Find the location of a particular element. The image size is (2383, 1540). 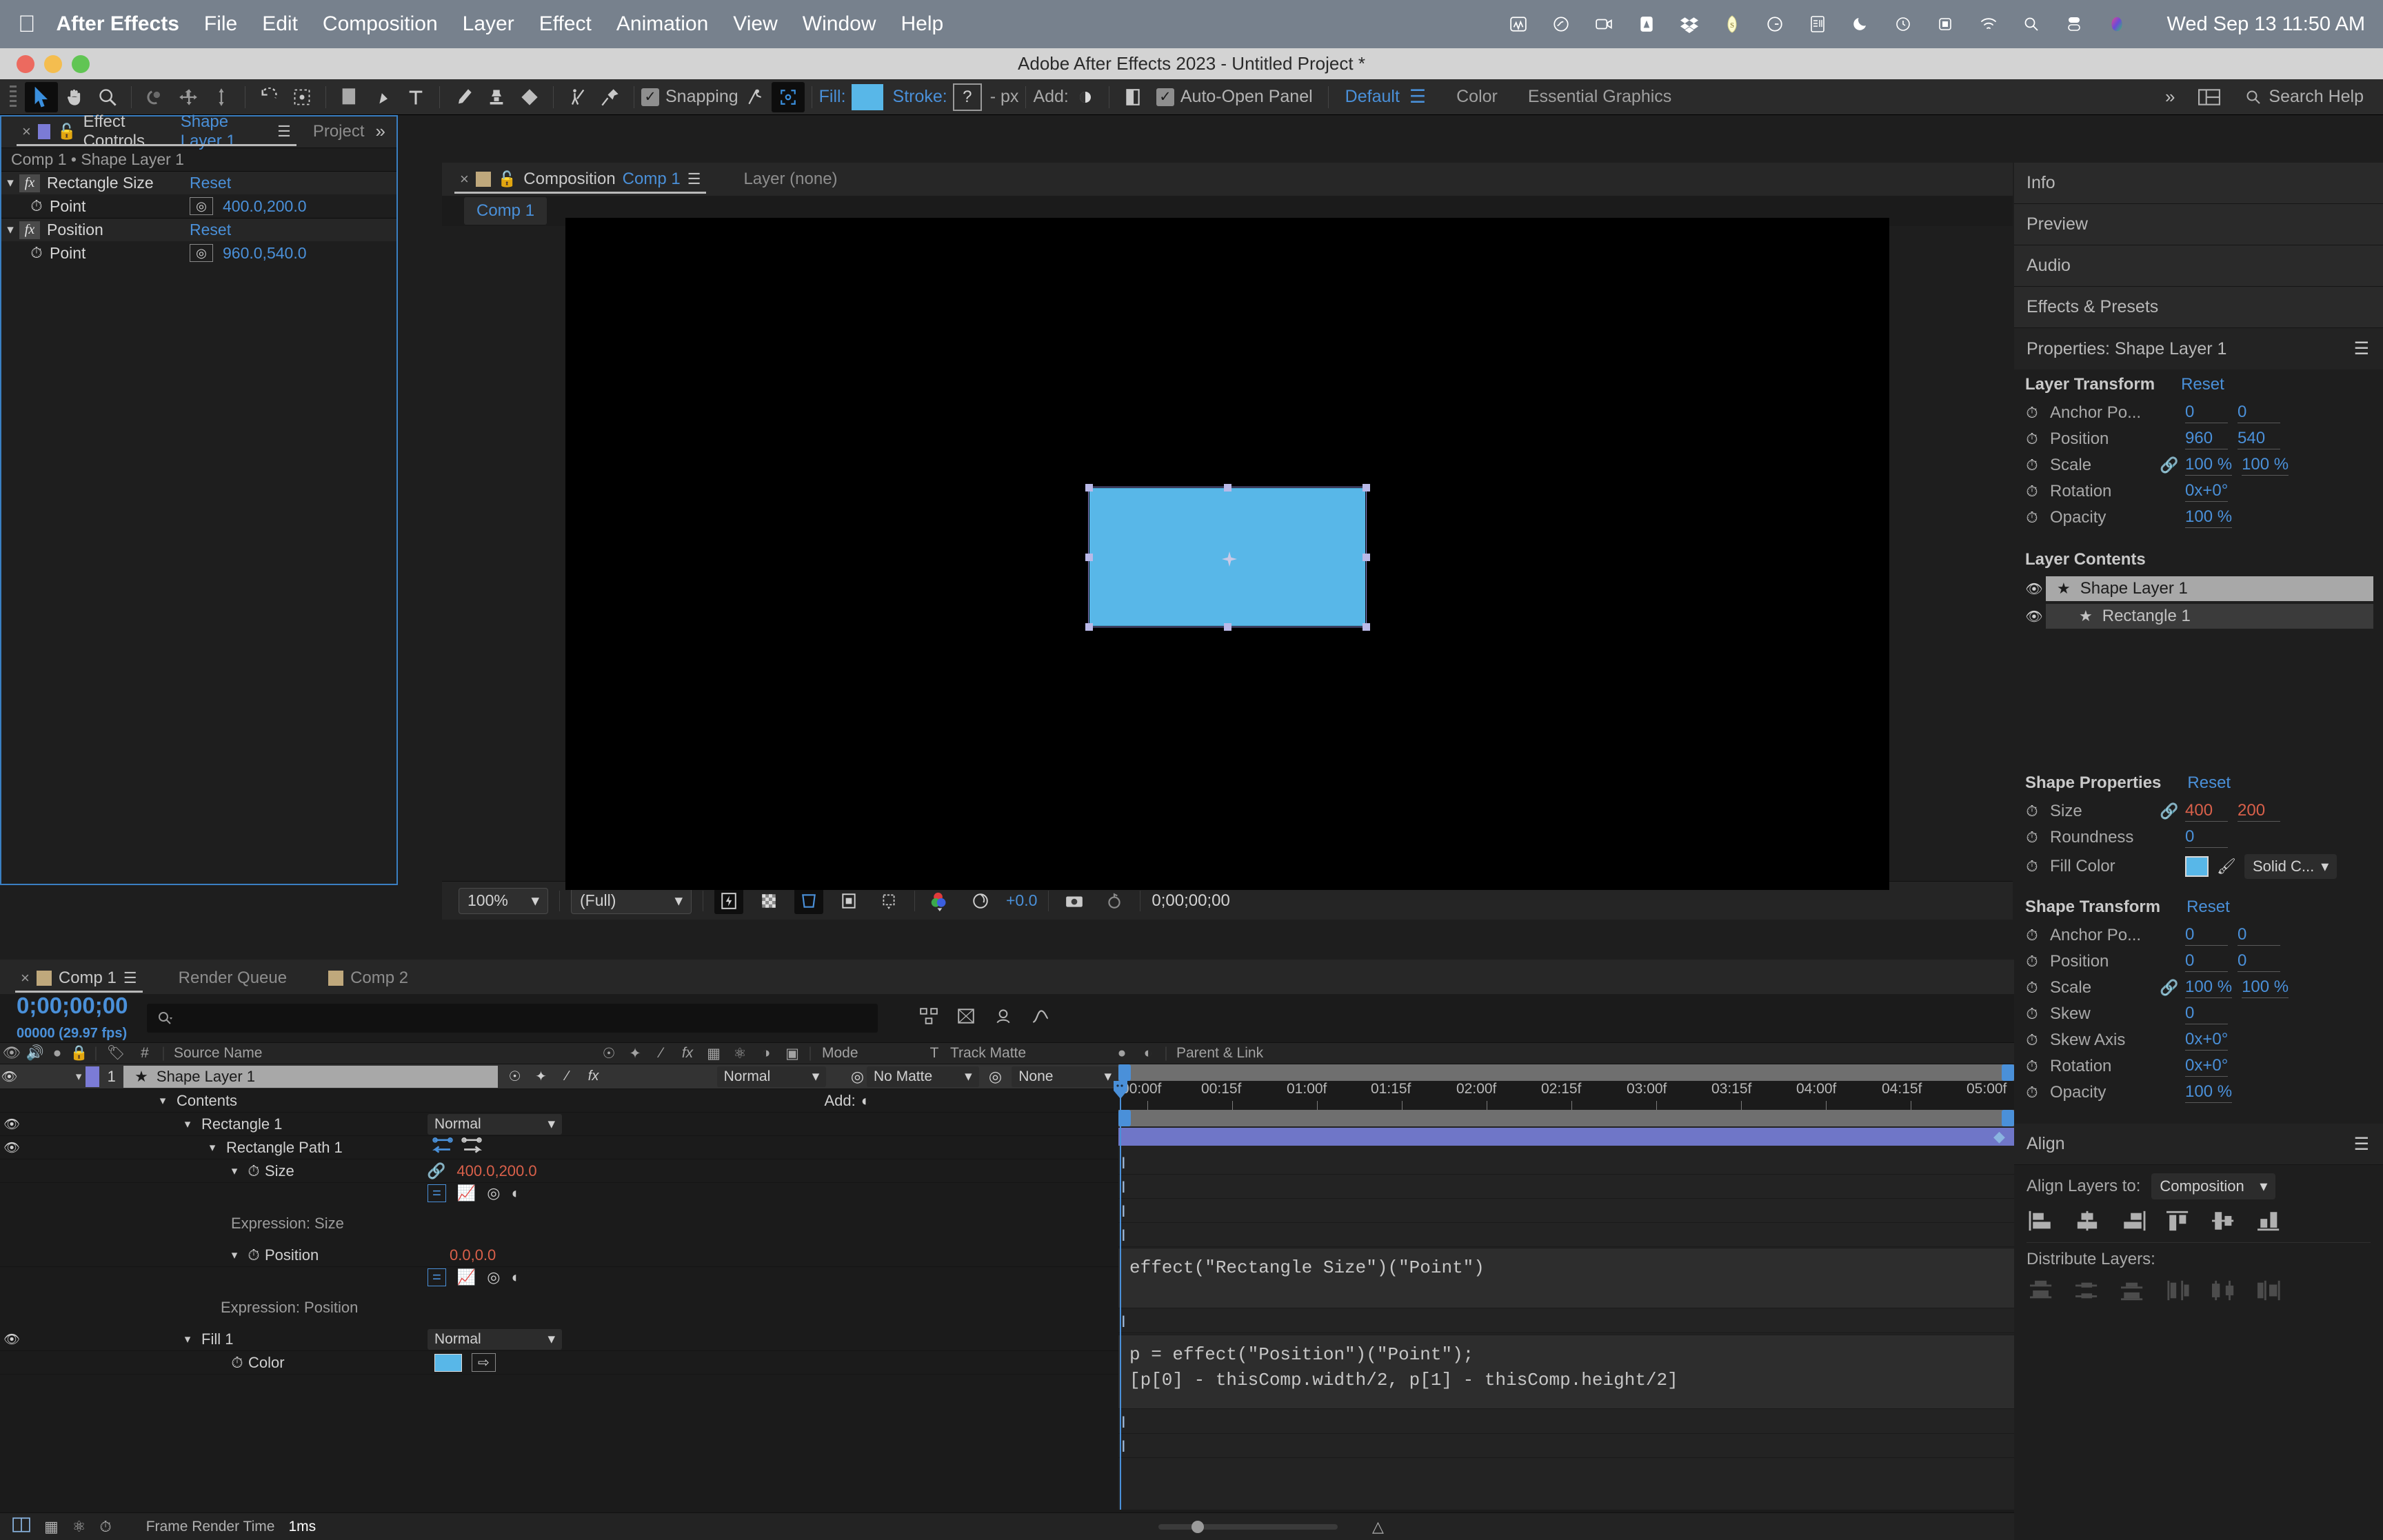

show-snapshot-icon is located at coordinates (1114, 901).